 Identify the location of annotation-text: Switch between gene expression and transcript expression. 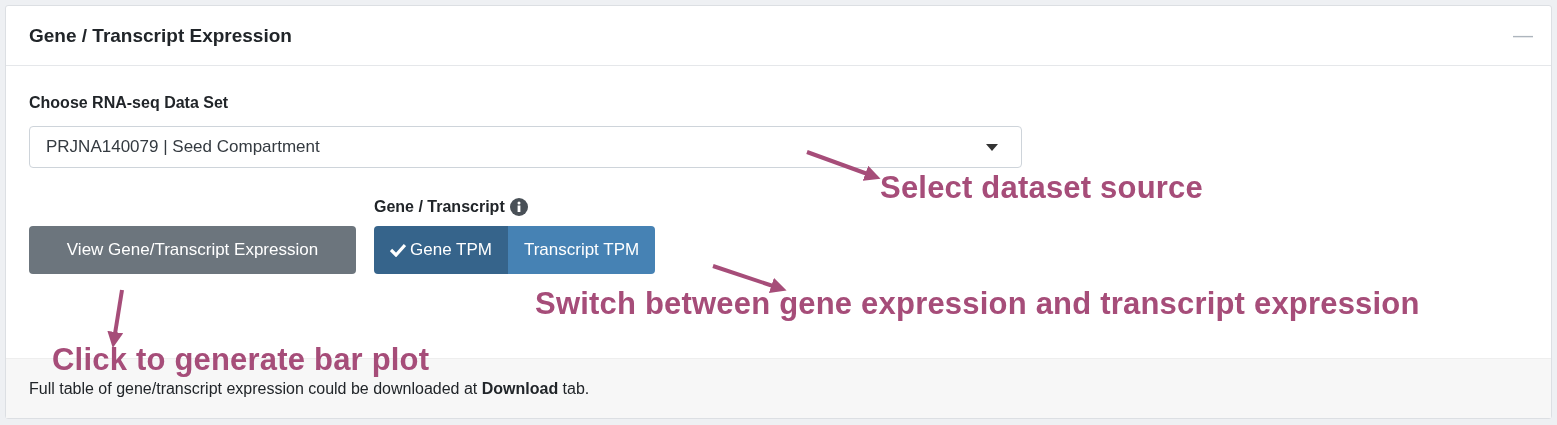
(977, 304).